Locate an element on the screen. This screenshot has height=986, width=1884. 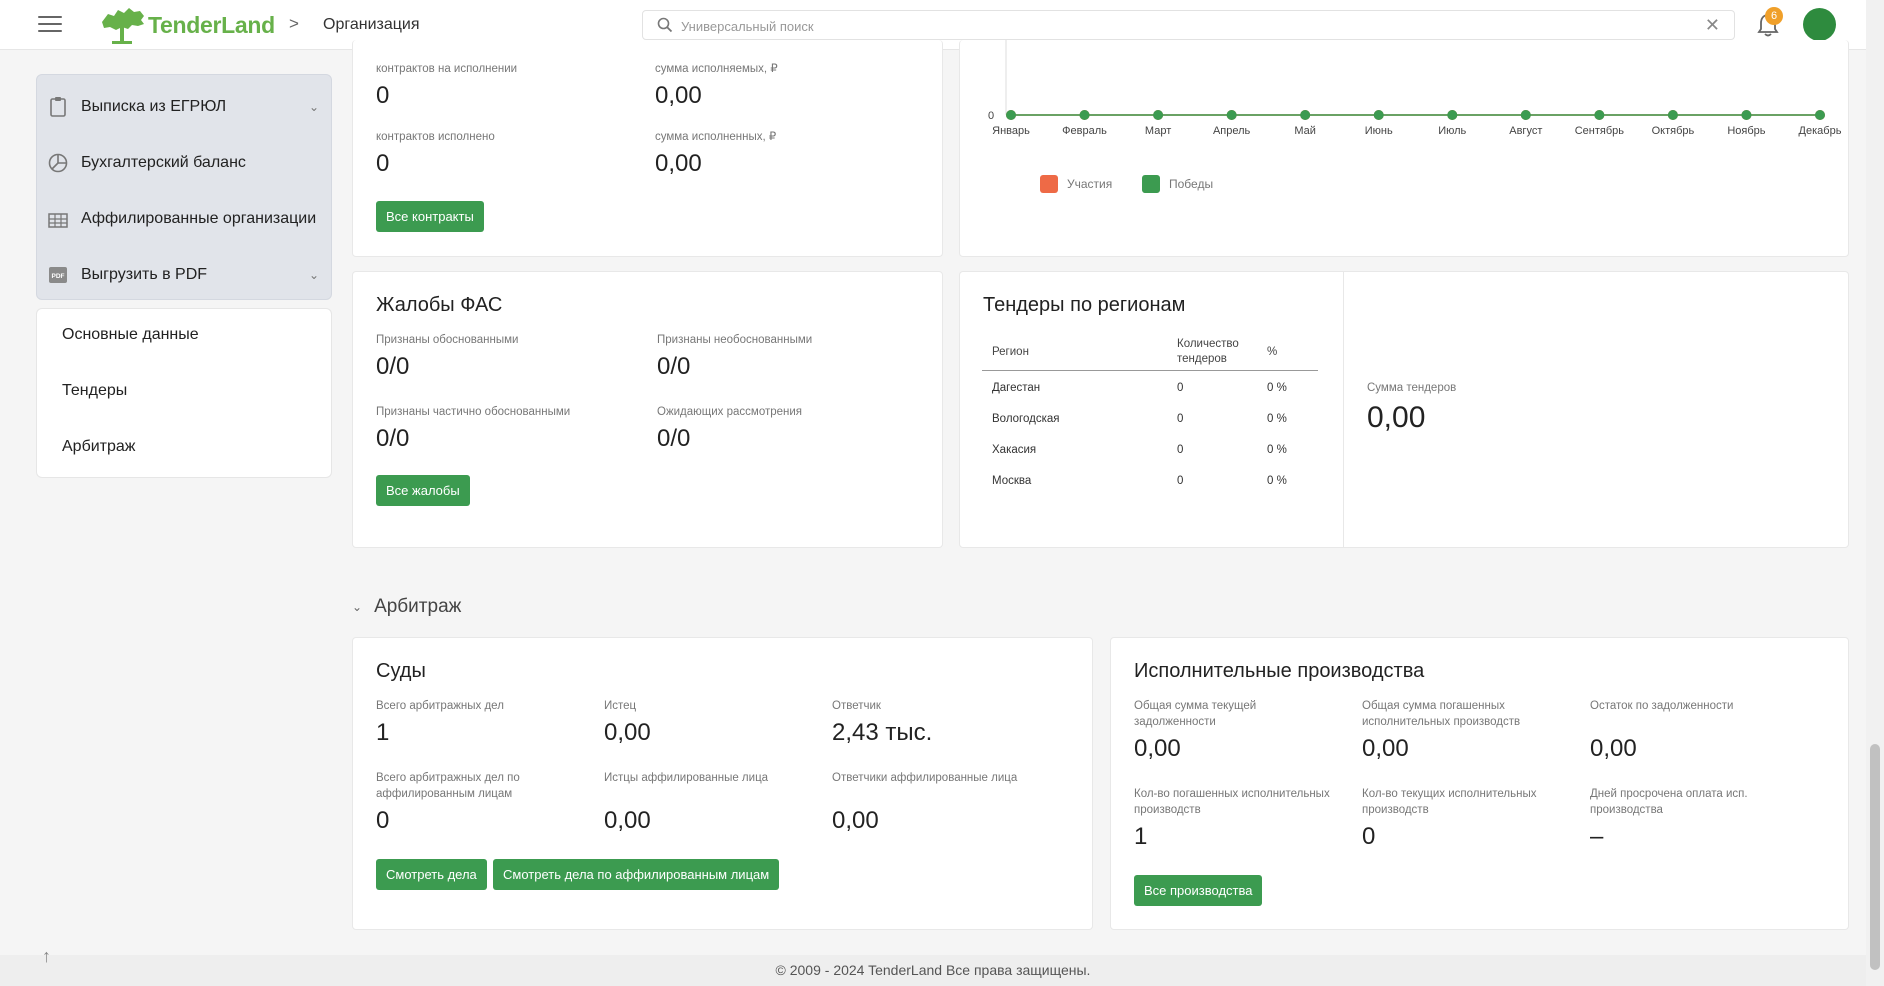
col-header-pct: % is located at coordinates (1272, 352).